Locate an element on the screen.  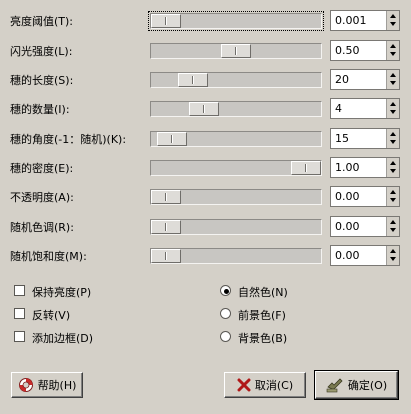
slider-row-spike-density: 穗的密度(E): 1.00 is located at coordinates (205, 168).